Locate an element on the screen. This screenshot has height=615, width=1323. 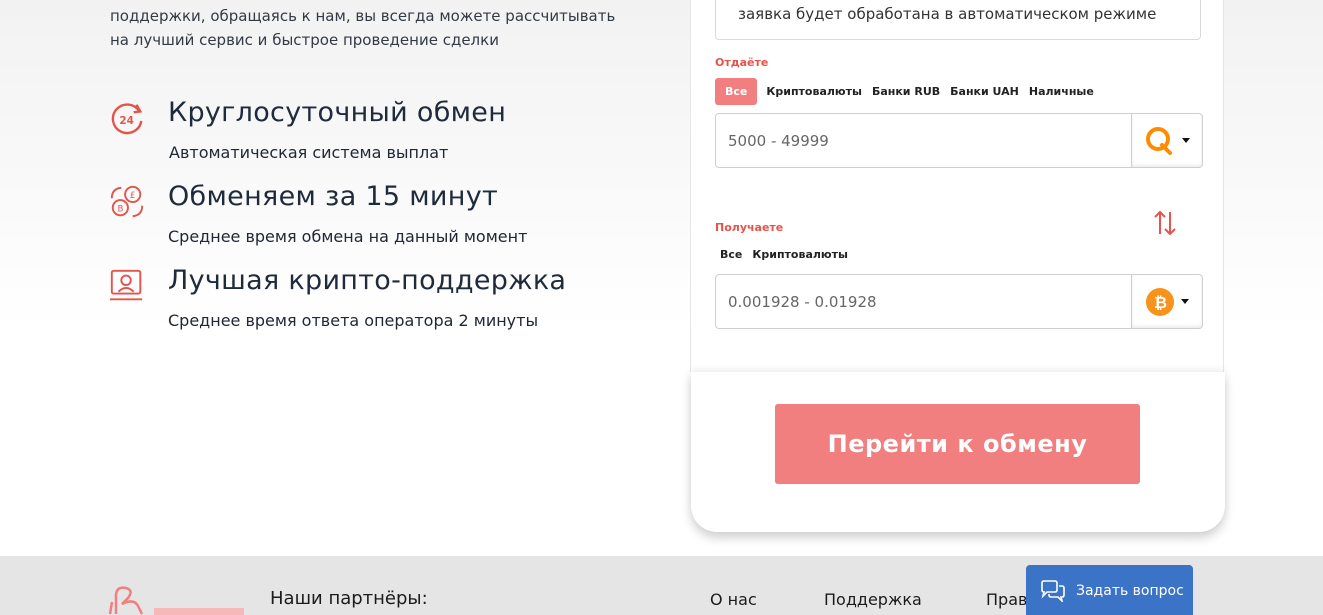
bitcoin-icon: ₿ is located at coordinates (1160, 301).